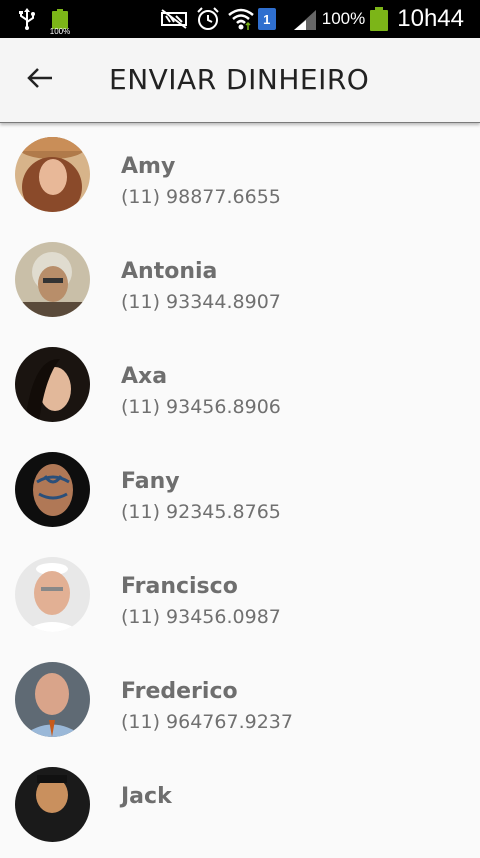 The width and height of the screenshot is (480, 858). I want to click on battery-percent: 100%, so click(343, 18).